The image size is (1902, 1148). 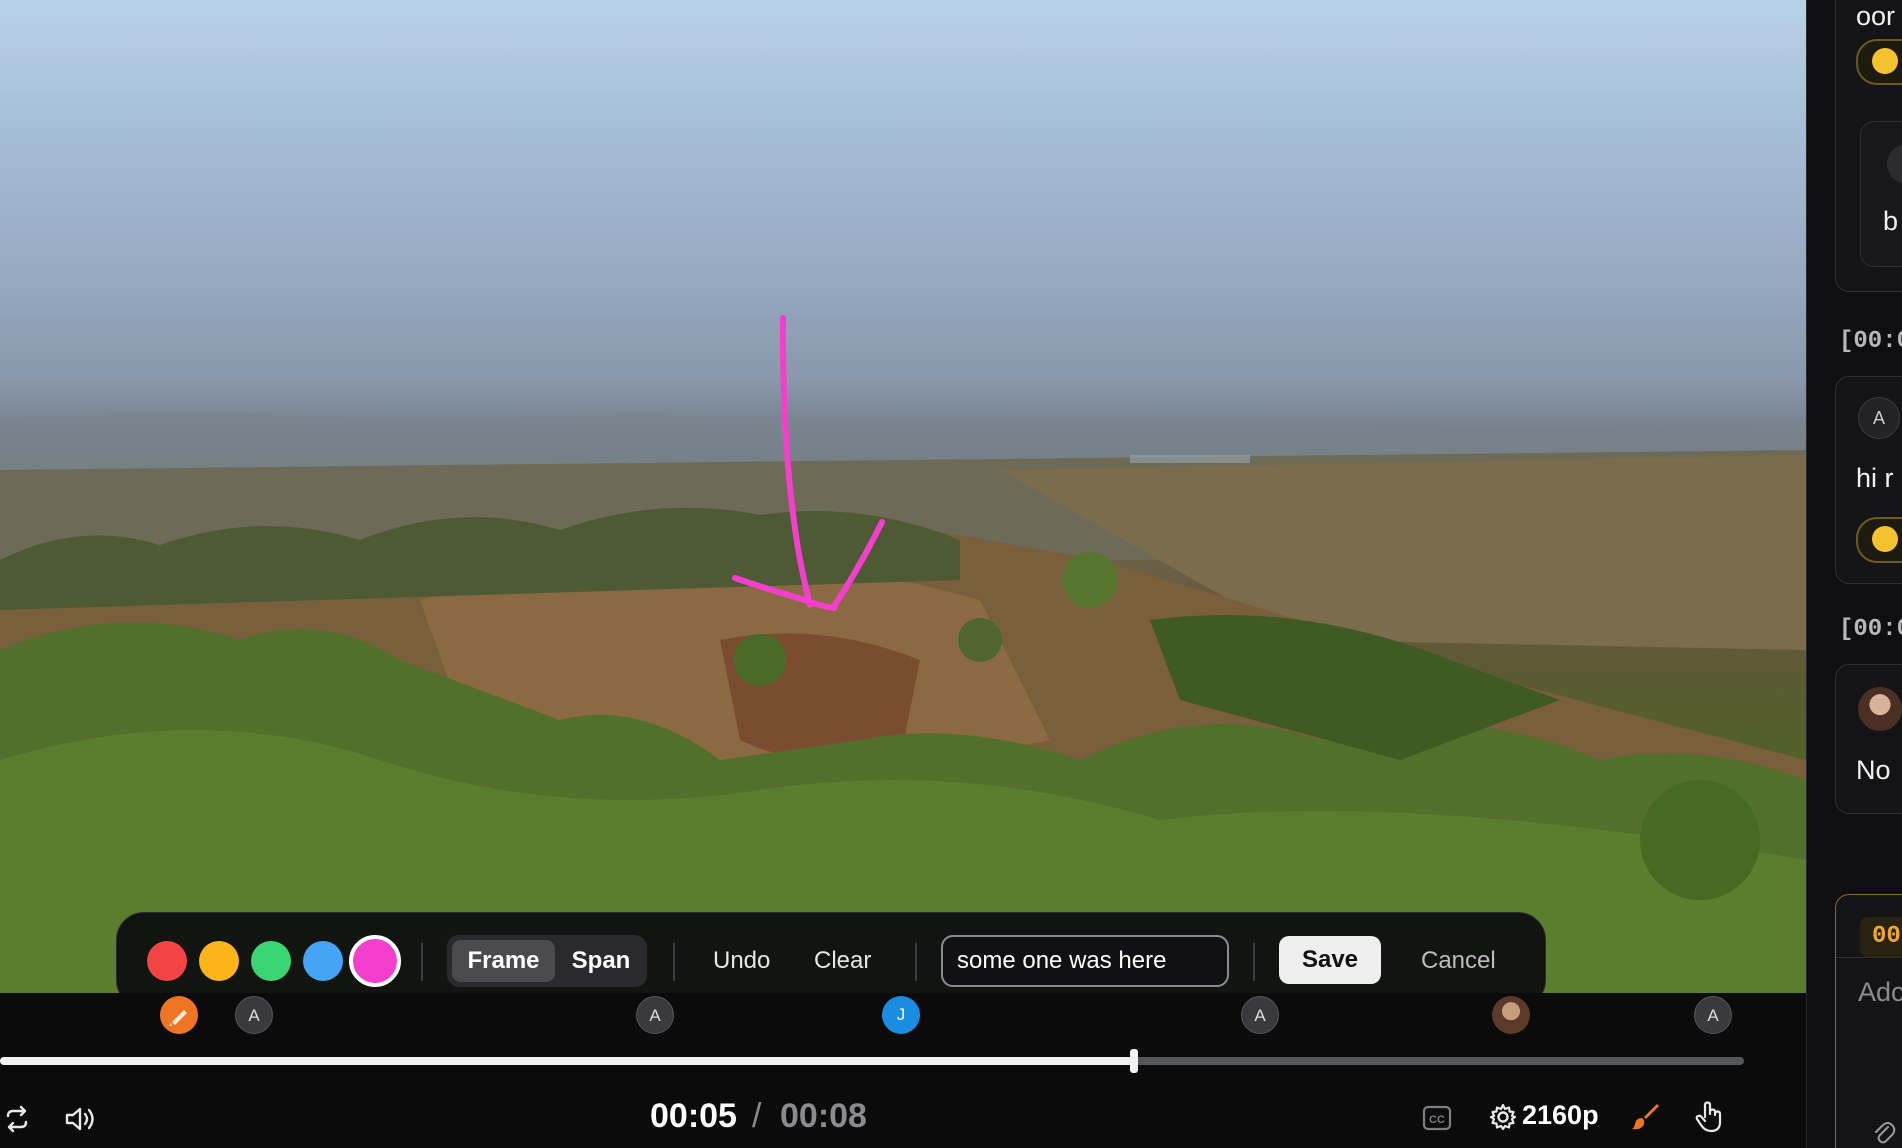 I want to click on loop-button, so click(x=17, y=1121).